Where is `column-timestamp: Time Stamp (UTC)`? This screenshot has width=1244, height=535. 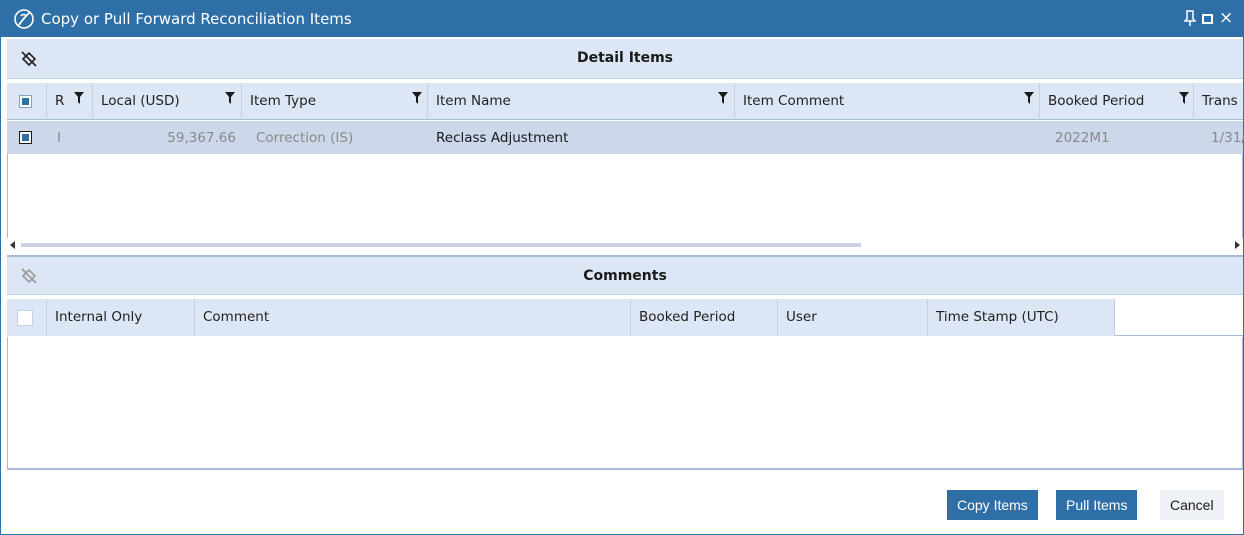
column-timestamp: Time Stamp (UTC) is located at coordinates (1021, 317).